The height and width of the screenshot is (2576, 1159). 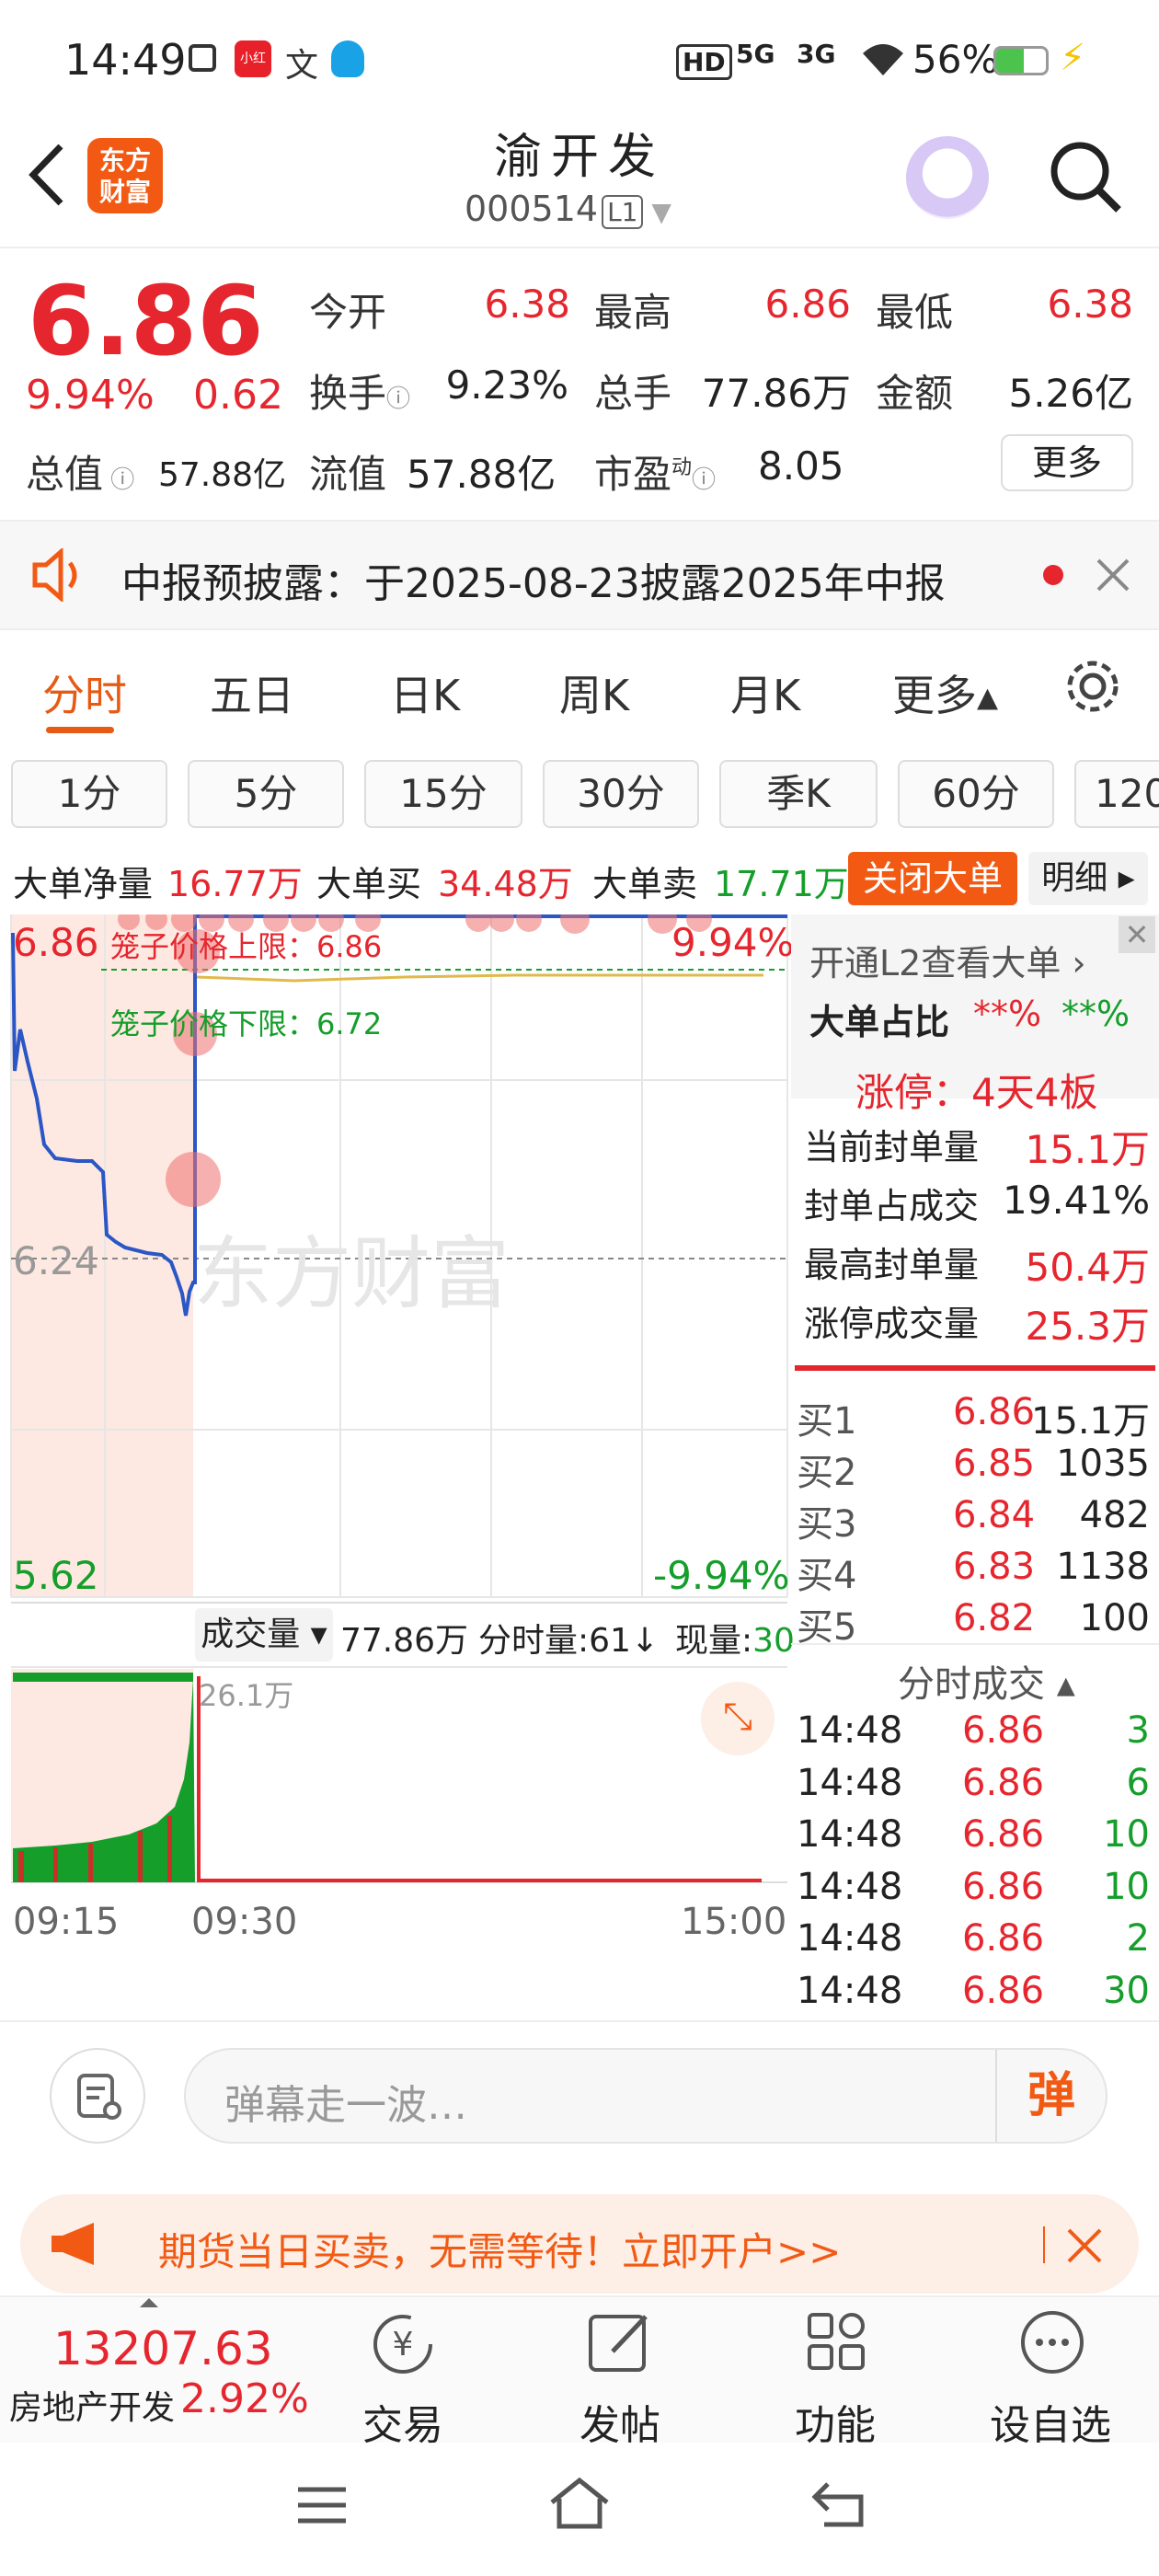 I want to click on panel-close-icon: ✕, so click(x=1137, y=934).